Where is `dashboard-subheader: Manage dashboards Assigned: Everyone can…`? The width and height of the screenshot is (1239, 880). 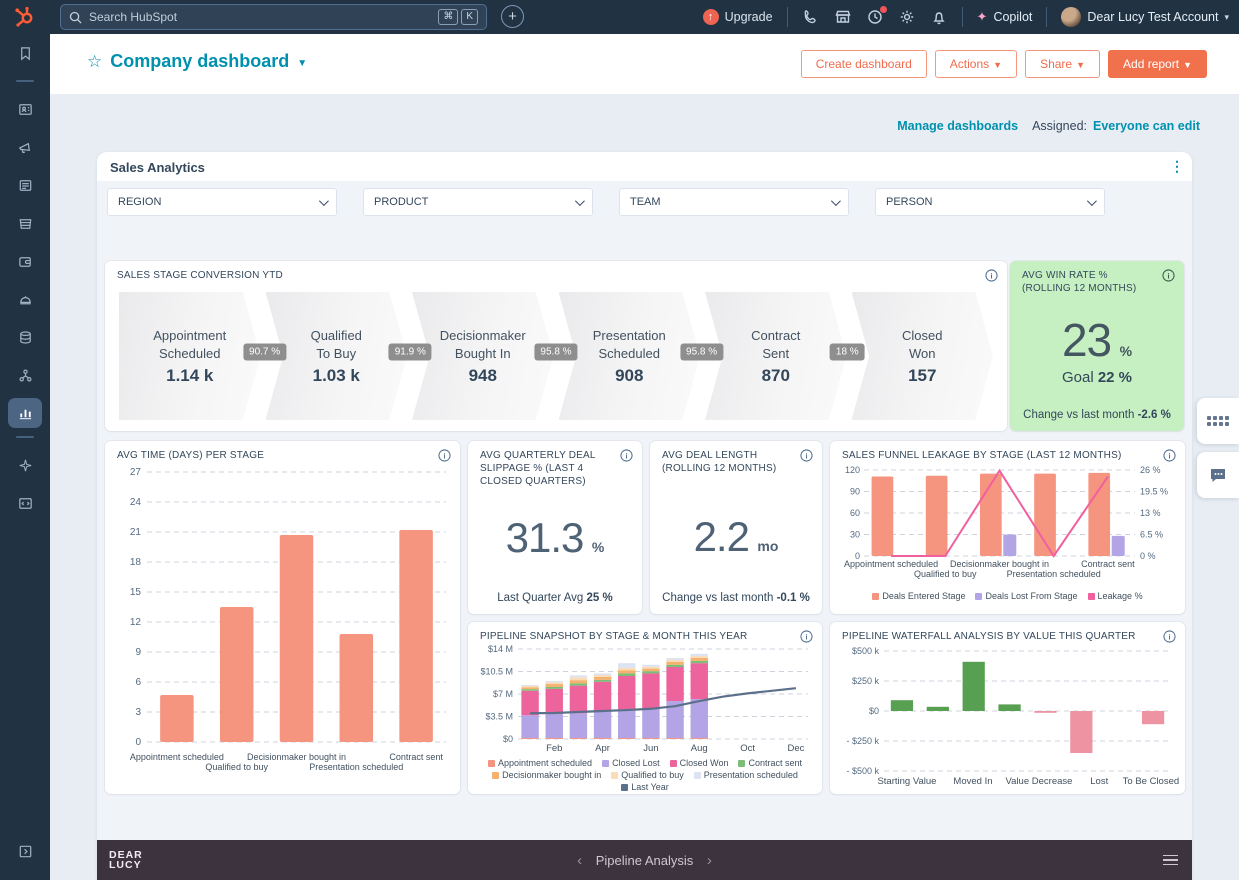 dashboard-subheader: Manage dashboards Assigned: Everyone can… is located at coordinates (1048, 126).